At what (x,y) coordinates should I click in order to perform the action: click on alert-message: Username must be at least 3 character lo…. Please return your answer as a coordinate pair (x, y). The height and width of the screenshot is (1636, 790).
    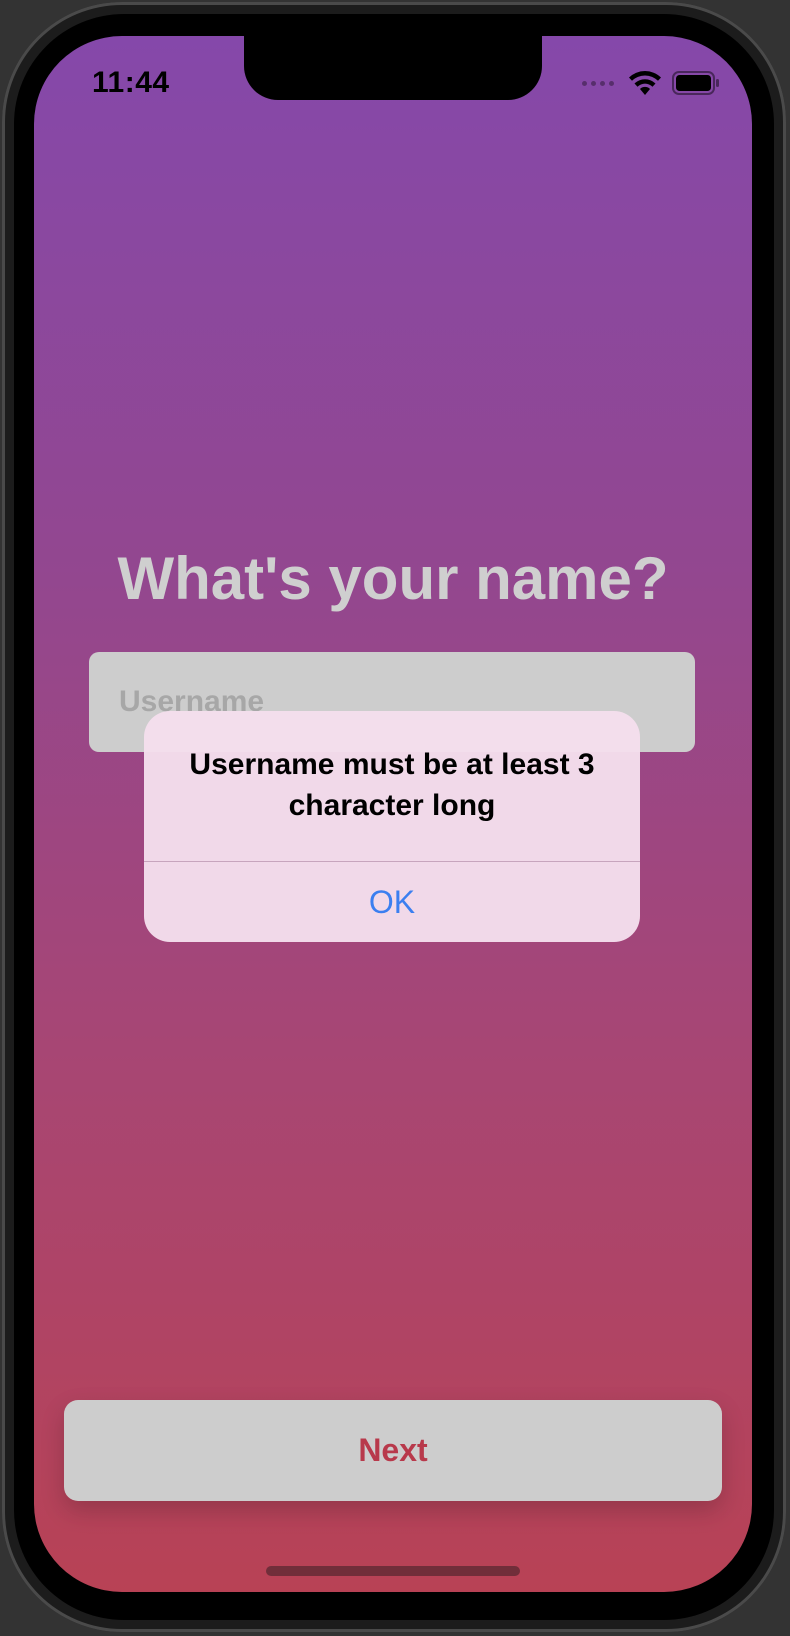
    Looking at the image, I should click on (392, 785).